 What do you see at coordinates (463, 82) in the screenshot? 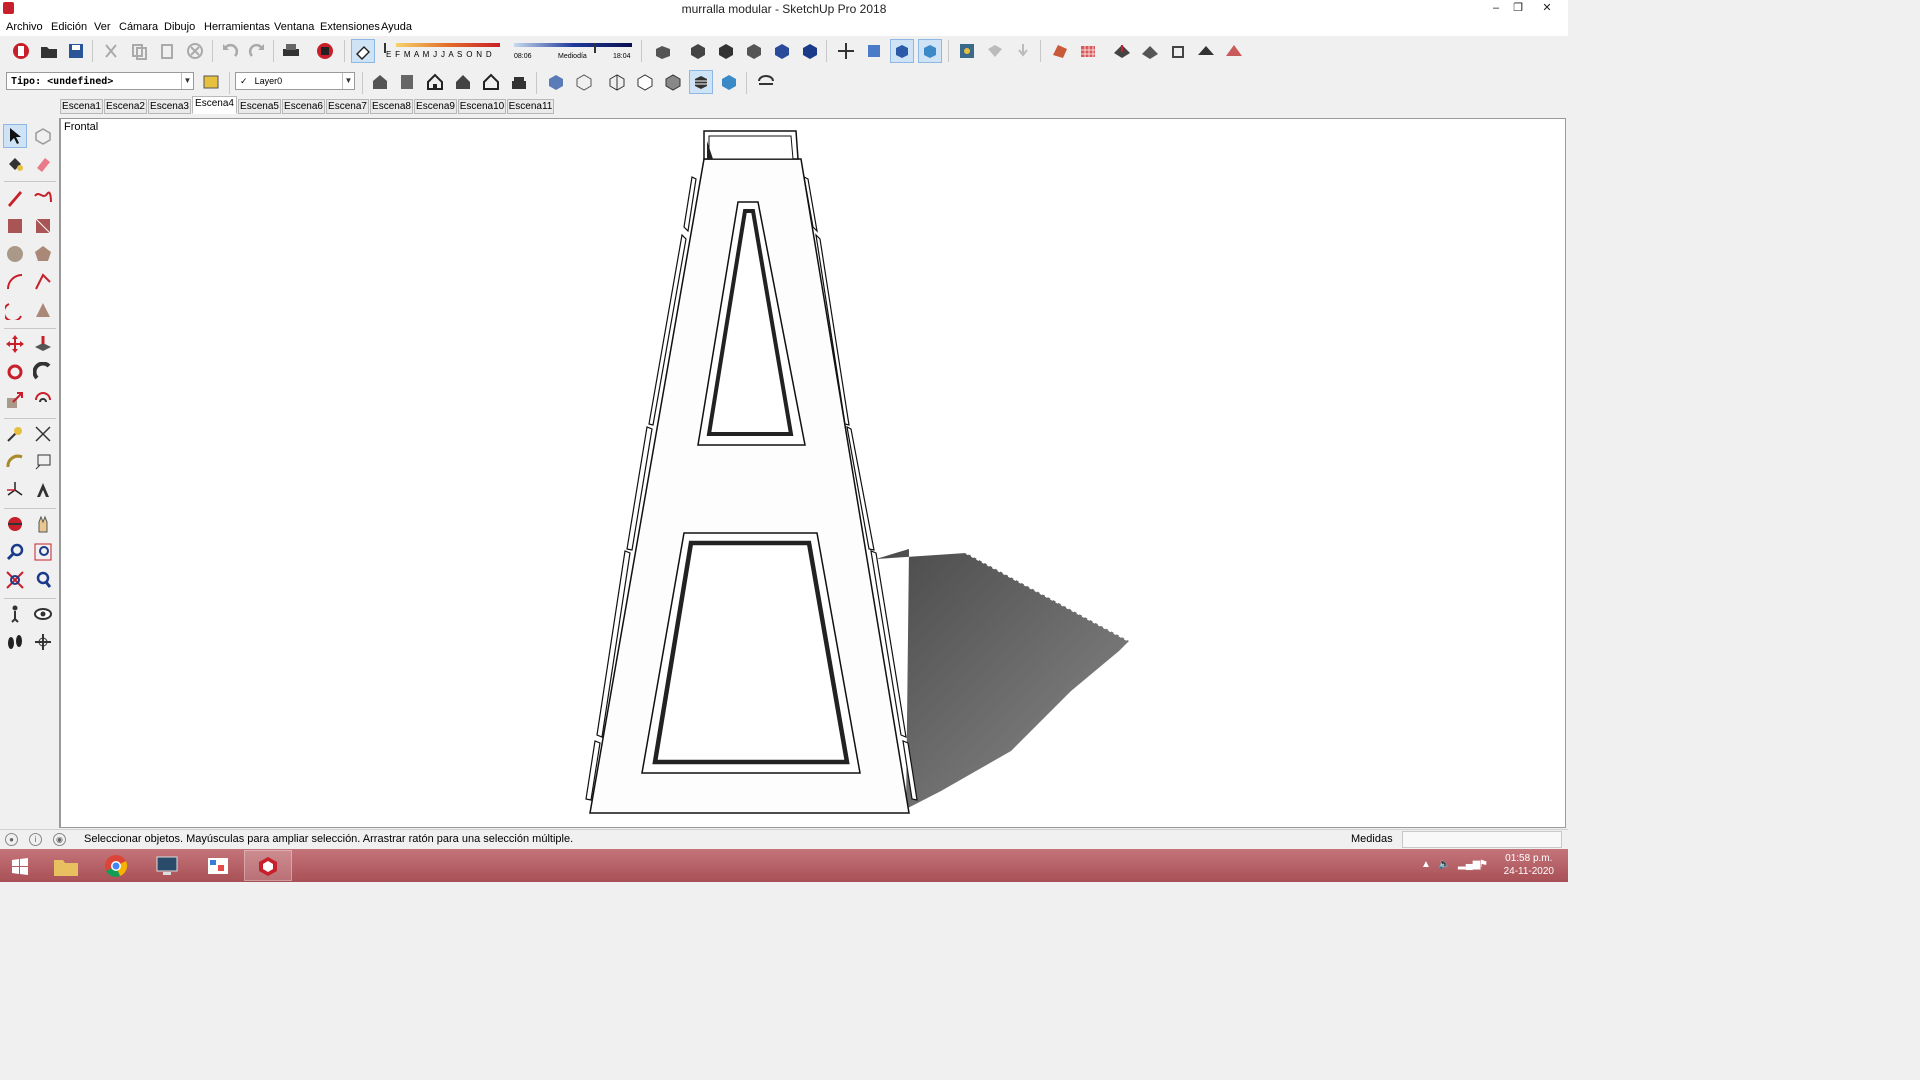
I see `right-style-button` at bounding box center [463, 82].